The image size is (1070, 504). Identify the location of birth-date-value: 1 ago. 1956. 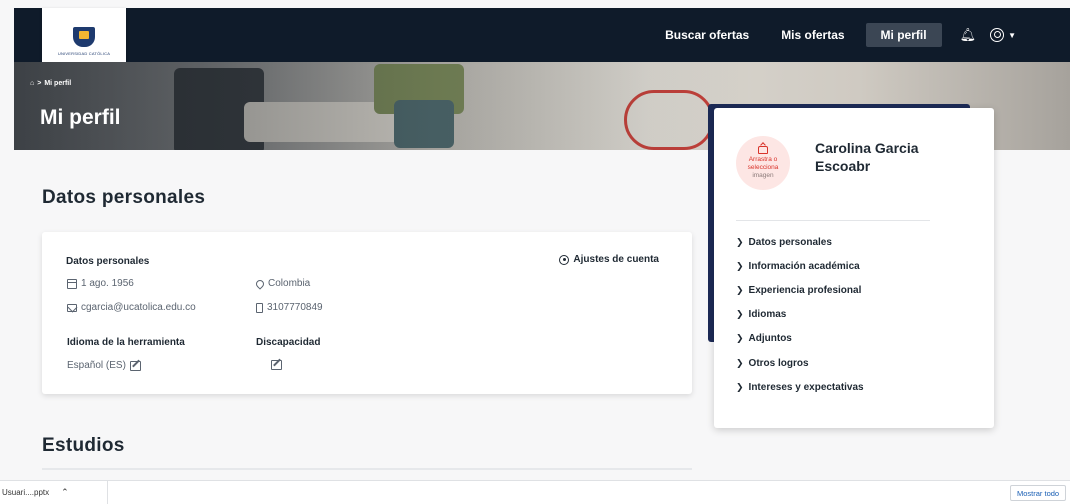
(107, 283).